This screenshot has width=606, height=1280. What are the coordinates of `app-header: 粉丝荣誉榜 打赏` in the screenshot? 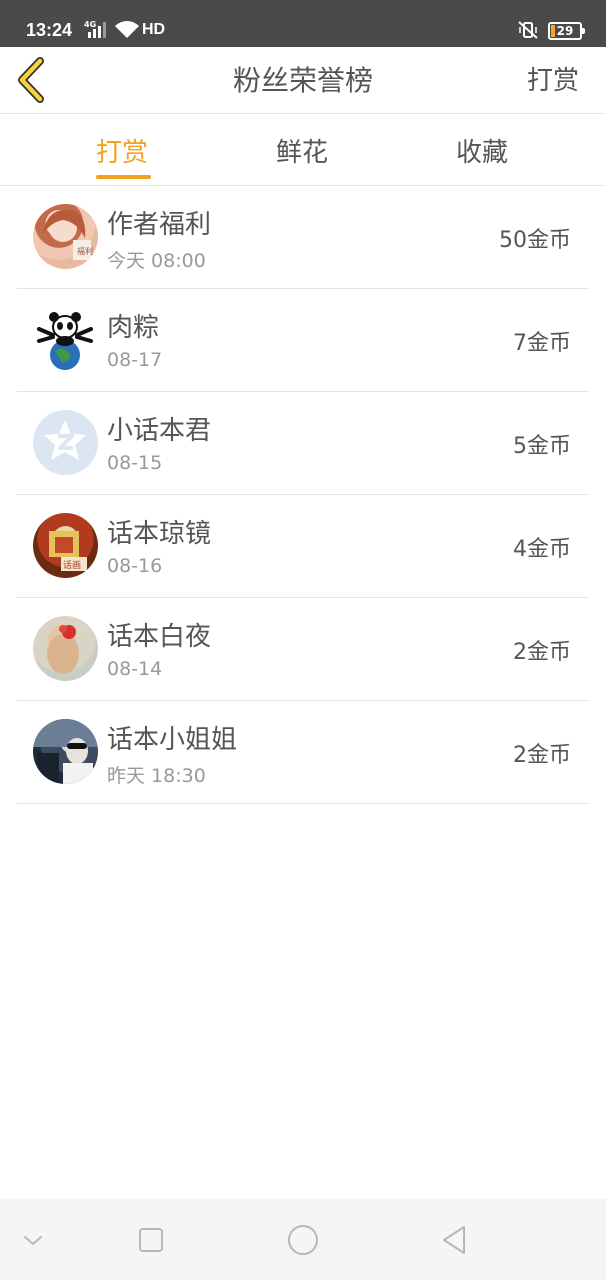 It's located at (303, 80).